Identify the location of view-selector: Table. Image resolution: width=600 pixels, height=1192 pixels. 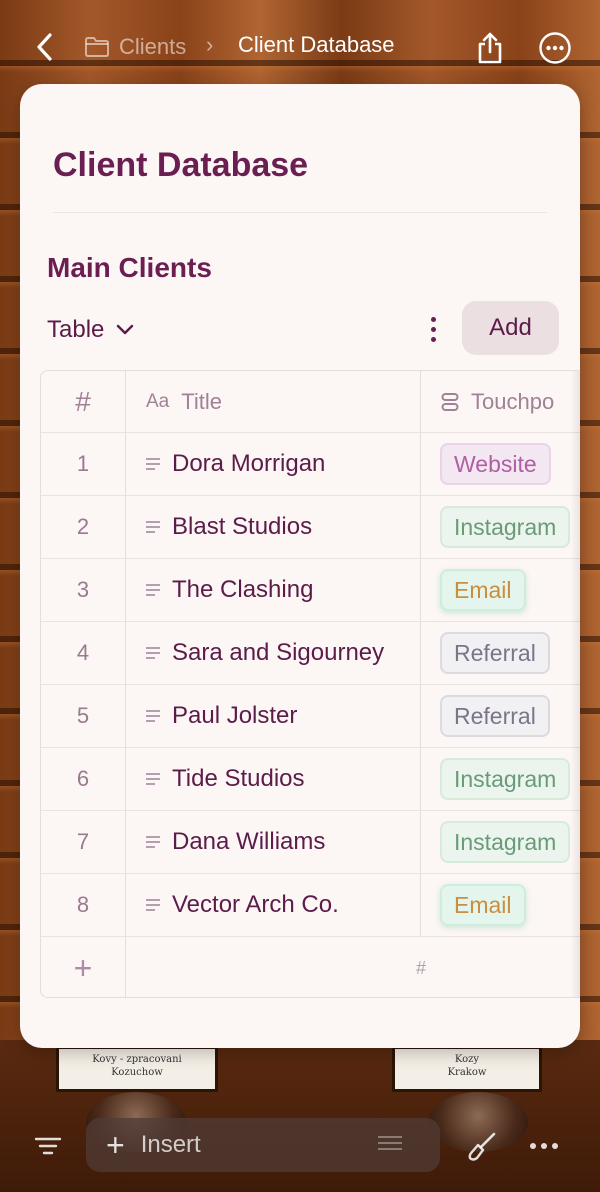
(90, 330).